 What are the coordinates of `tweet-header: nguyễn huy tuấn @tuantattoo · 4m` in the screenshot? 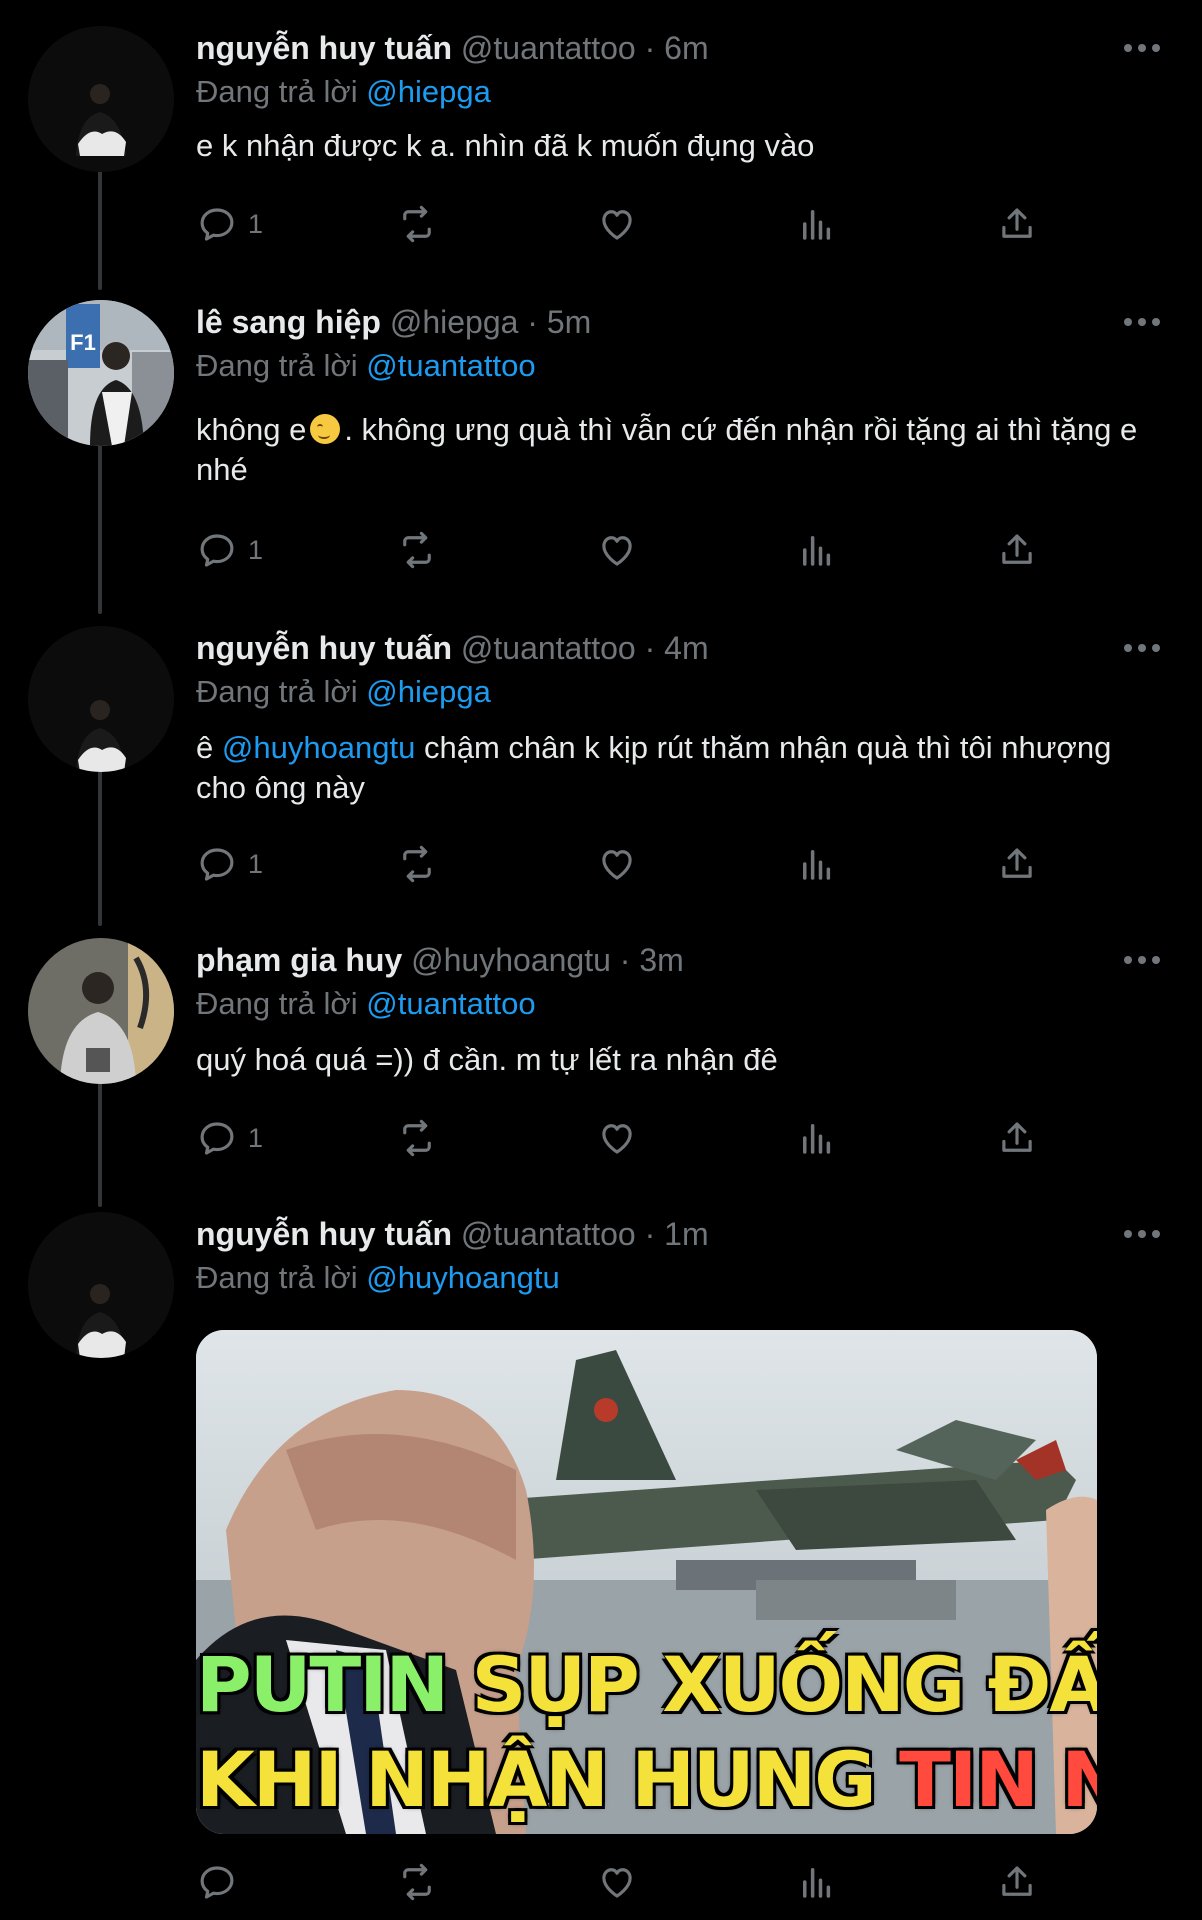 It's located at (452, 648).